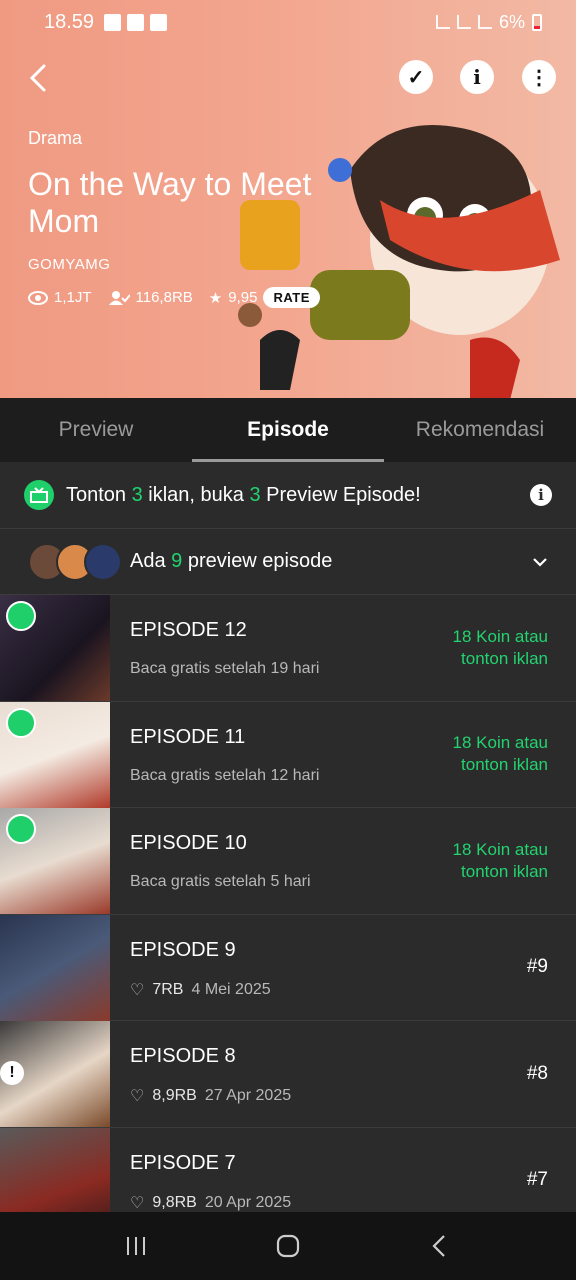 The width and height of the screenshot is (576, 1280). I want to click on episode-thumbnail: !, so click(55, 1074).